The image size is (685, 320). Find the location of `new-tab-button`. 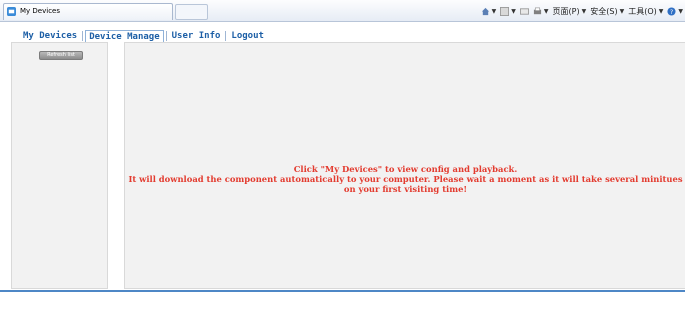

new-tab-button is located at coordinates (191, 12).